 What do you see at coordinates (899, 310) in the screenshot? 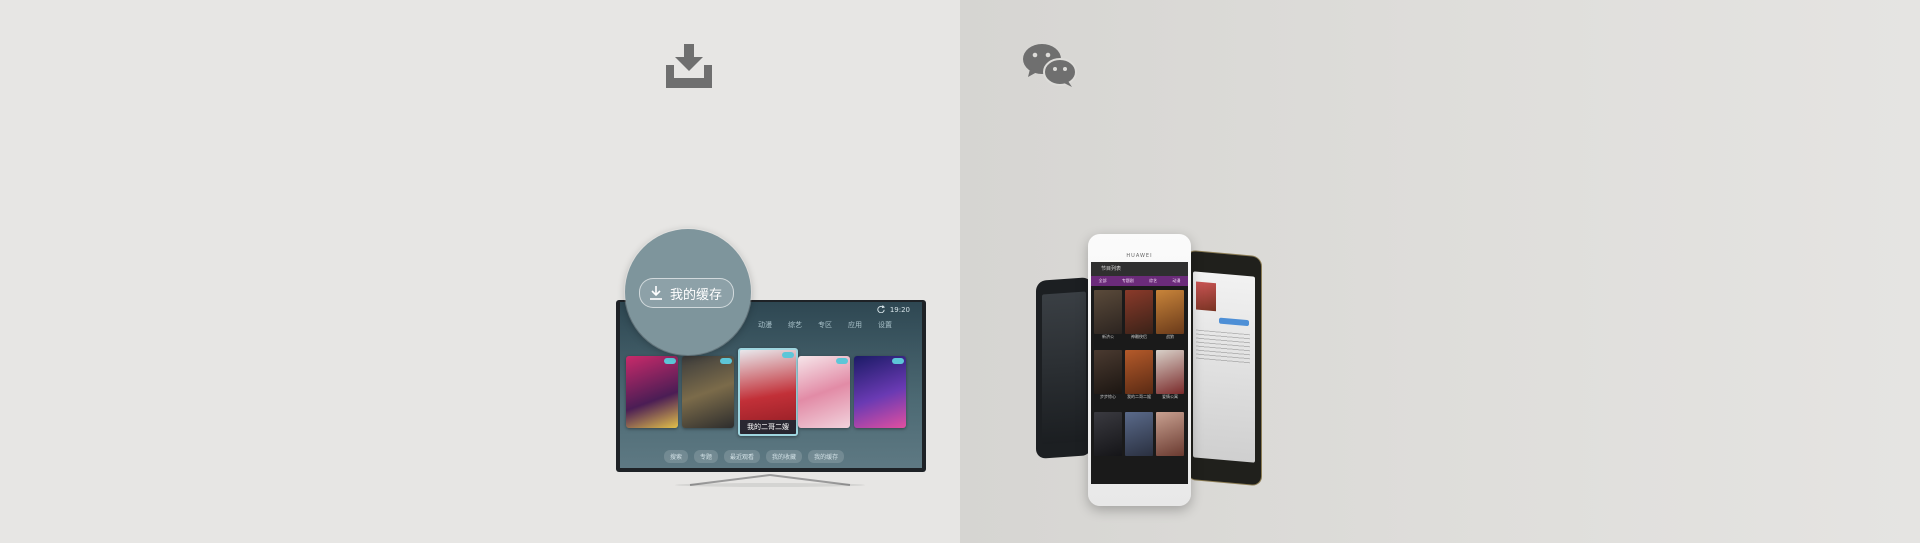
I see `tv-clock: 19:20` at bounding box center [899, 310].